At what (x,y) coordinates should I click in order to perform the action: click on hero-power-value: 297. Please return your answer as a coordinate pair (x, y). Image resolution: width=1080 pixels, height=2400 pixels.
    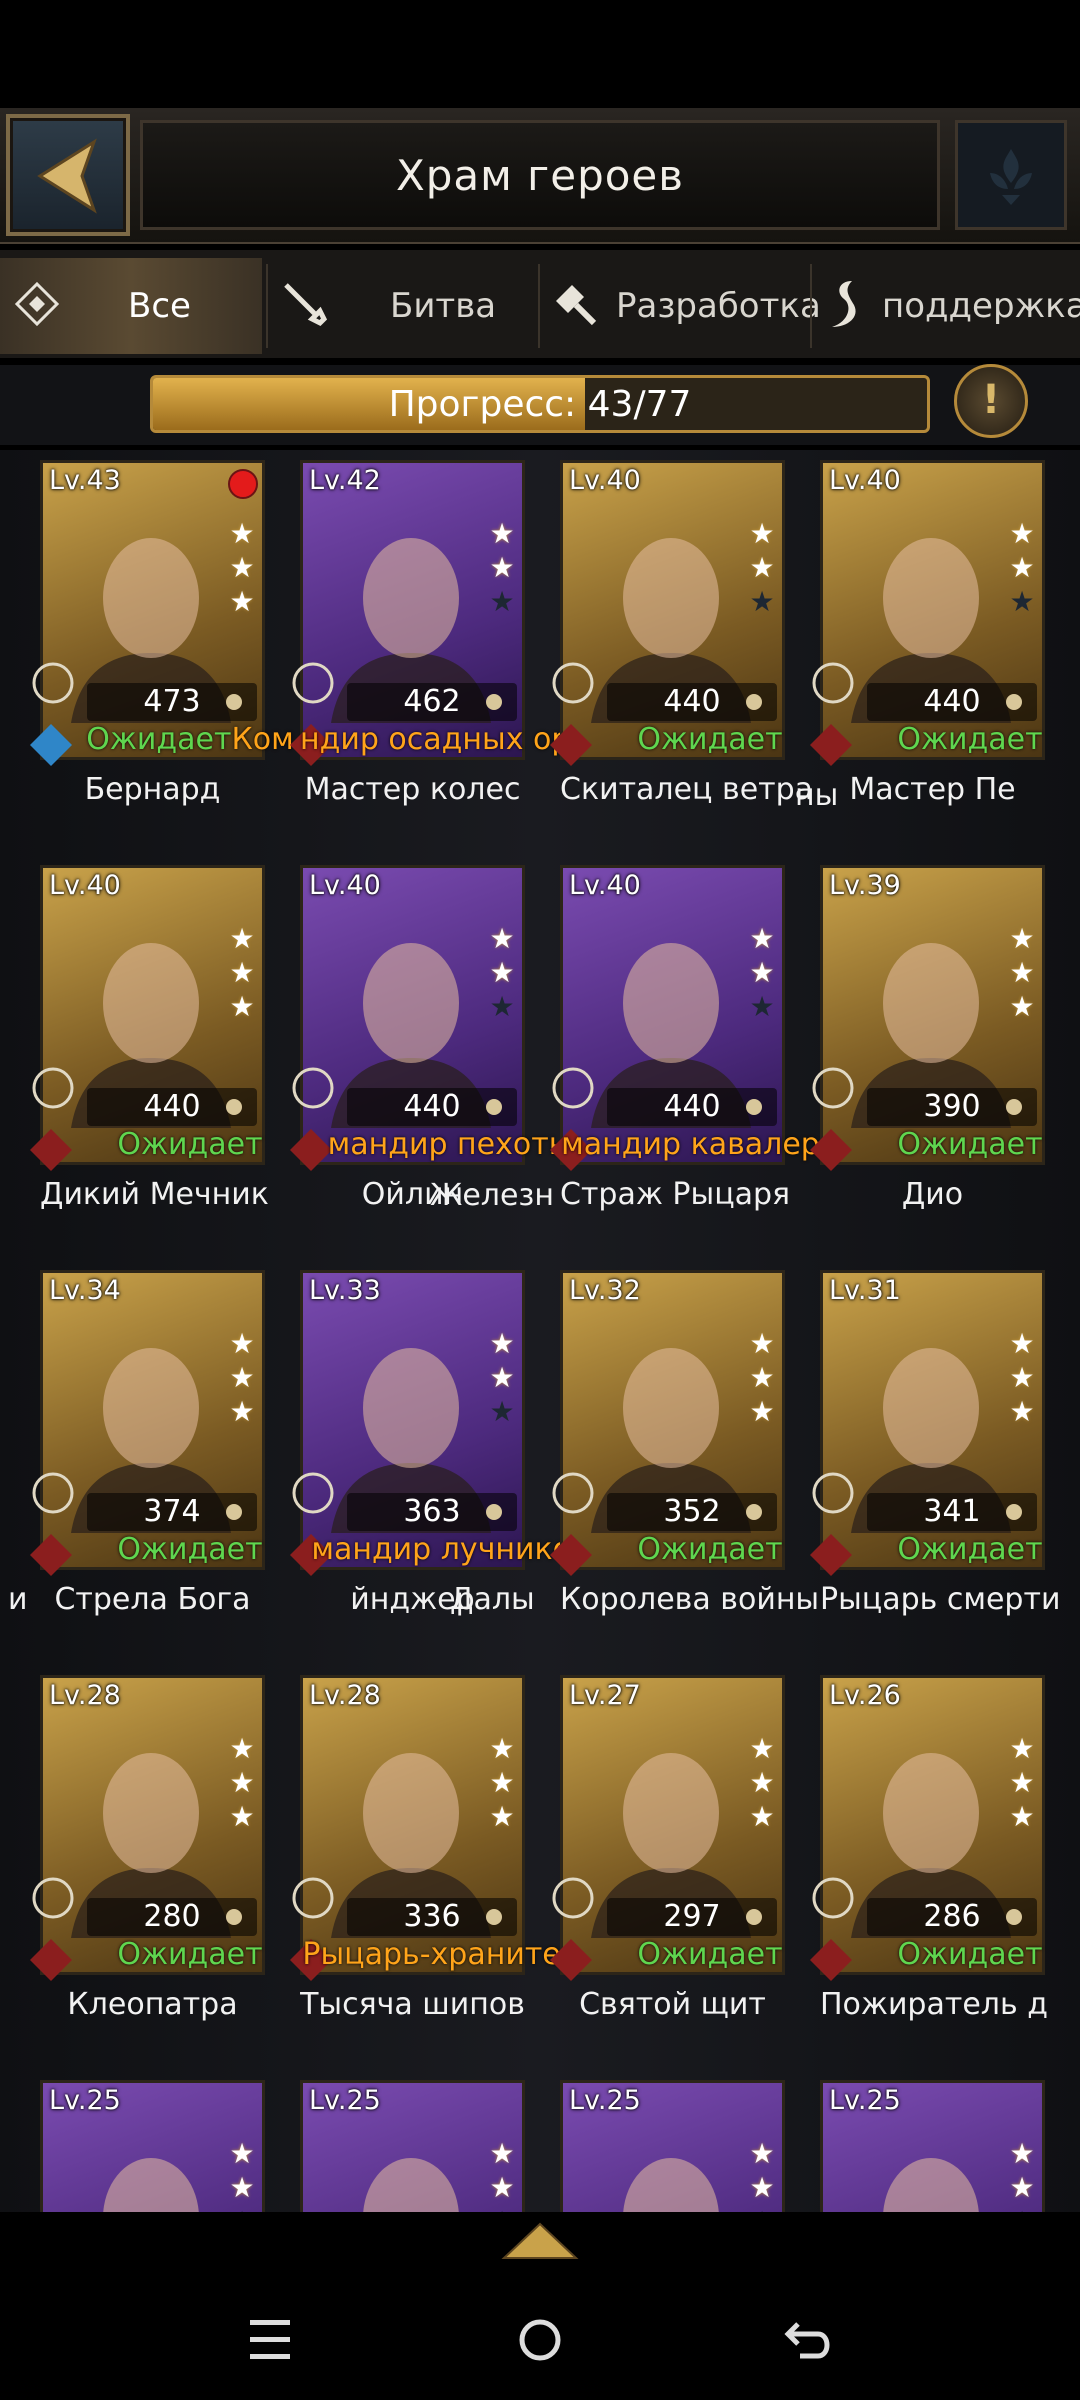
    Looking at the image, I should click on (692, 1916).